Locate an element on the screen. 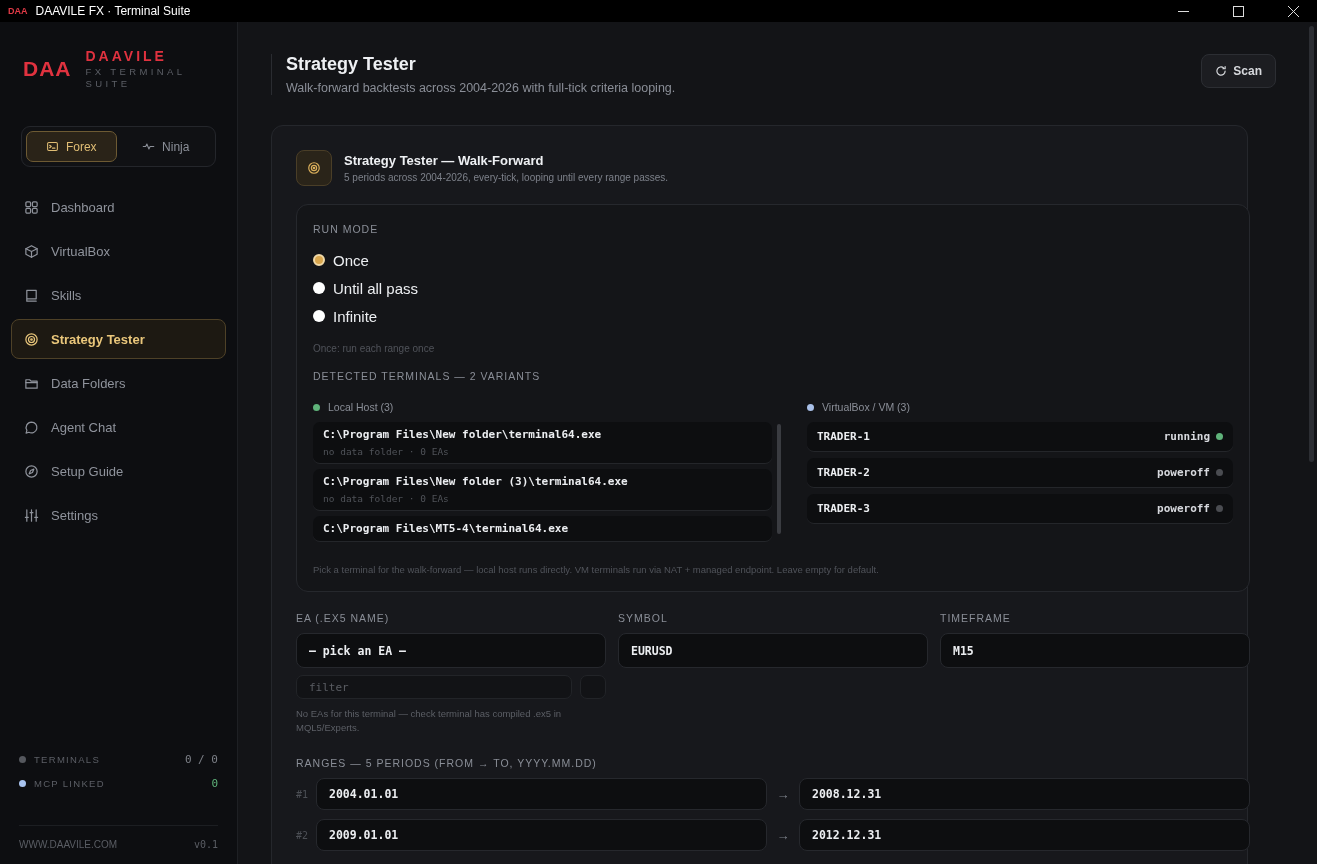 The height and width of the screenshot is (864, 1317). terminal-item: C:\Program Files\New folder (3)\terminal64.exe no data folder · 0 EAs is located at coordinates (542, 490).